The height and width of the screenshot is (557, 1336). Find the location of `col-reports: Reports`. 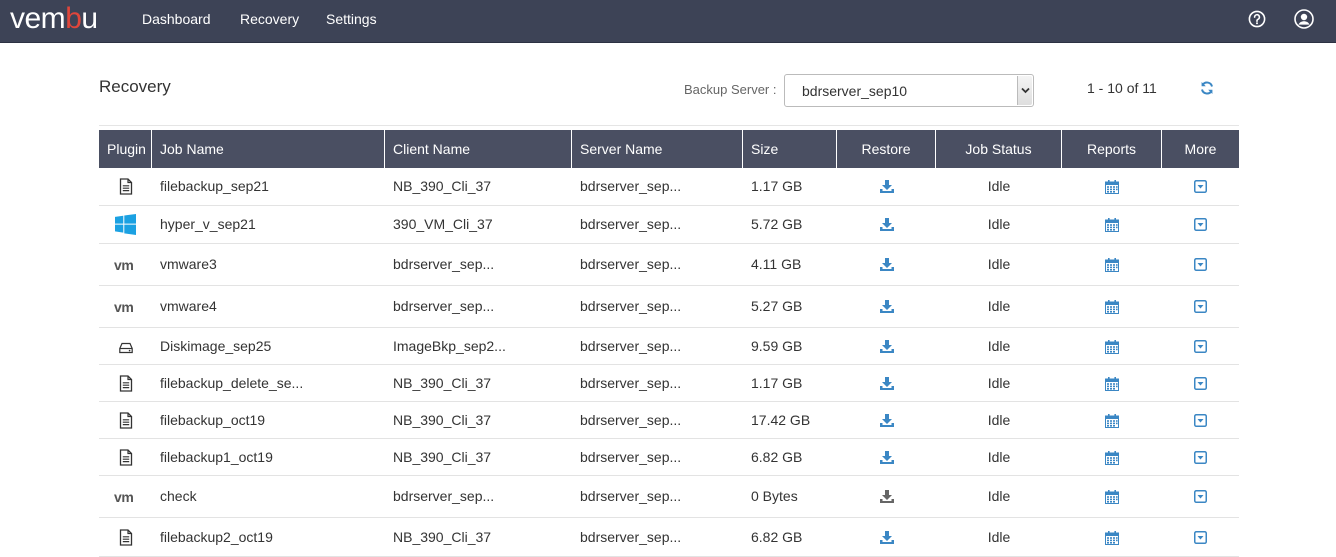

col-reports: Reports is located at coordinates (1112, 149).